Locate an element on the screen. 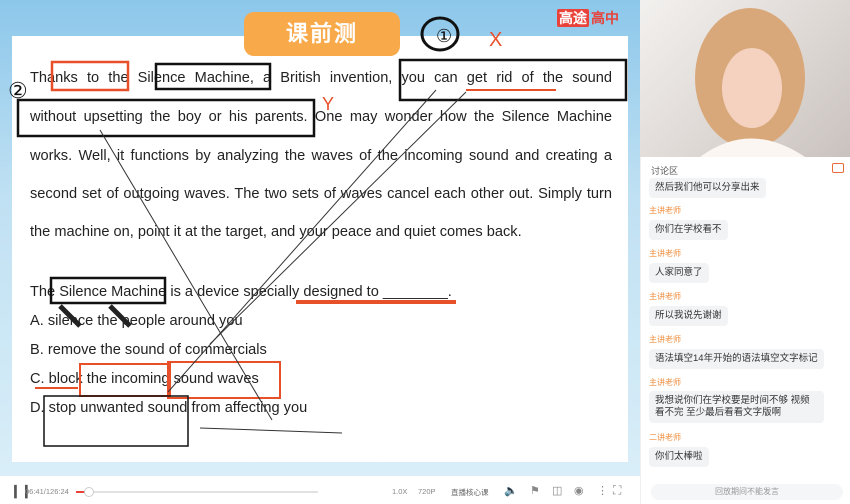  fullscreen-icon: ⛶ is located at coordinates (617, 490).